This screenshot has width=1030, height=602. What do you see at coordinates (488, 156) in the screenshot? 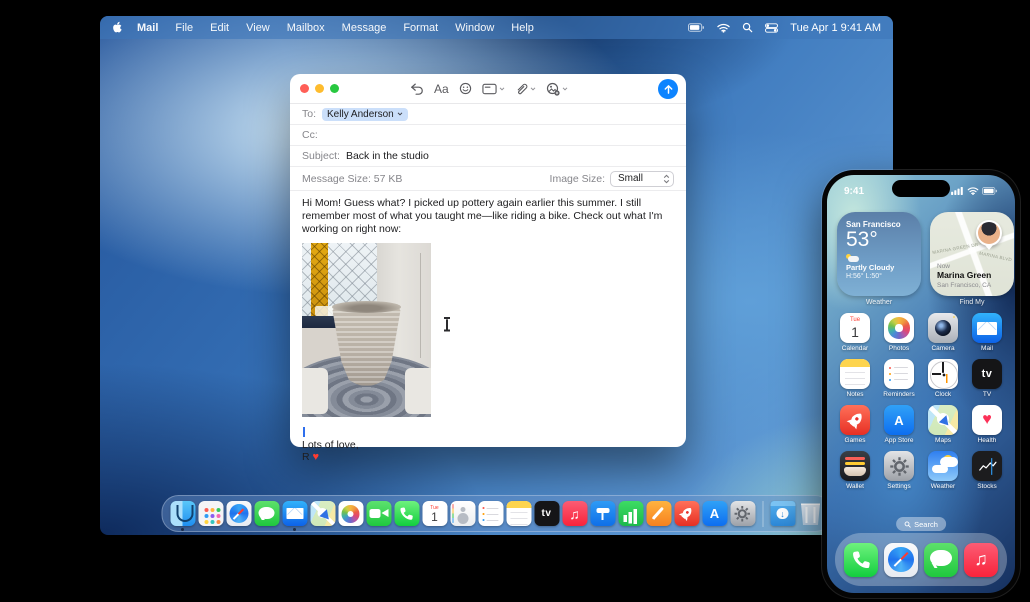
I see `subject-field: Subject: Back in the studio` at bounding box center [488, 156].